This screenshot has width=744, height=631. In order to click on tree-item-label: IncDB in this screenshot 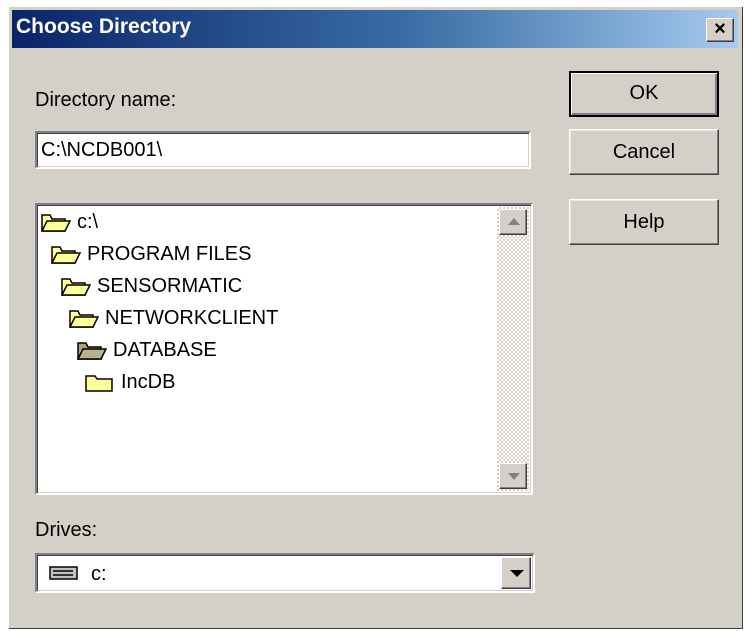, I will do `click(148, 381)`.